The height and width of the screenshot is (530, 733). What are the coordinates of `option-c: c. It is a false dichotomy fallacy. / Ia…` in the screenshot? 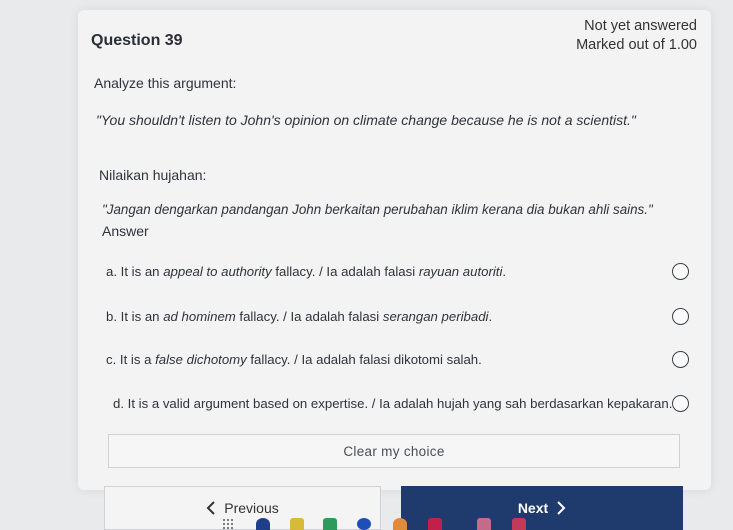 It's located at (397, 359).